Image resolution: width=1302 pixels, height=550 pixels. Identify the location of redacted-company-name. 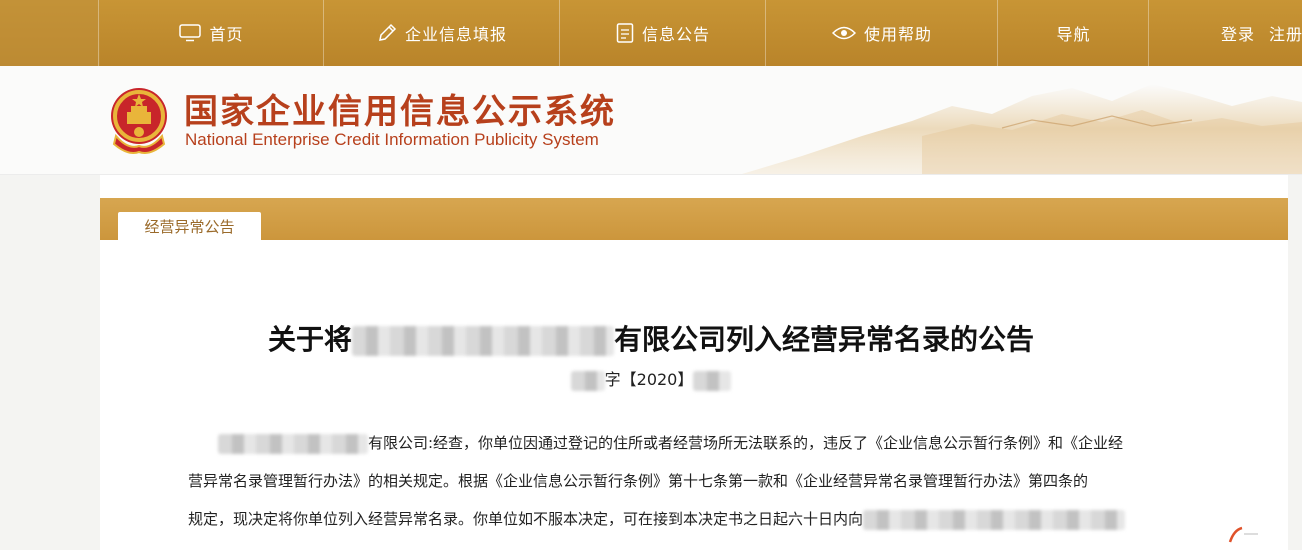
(483, 341).